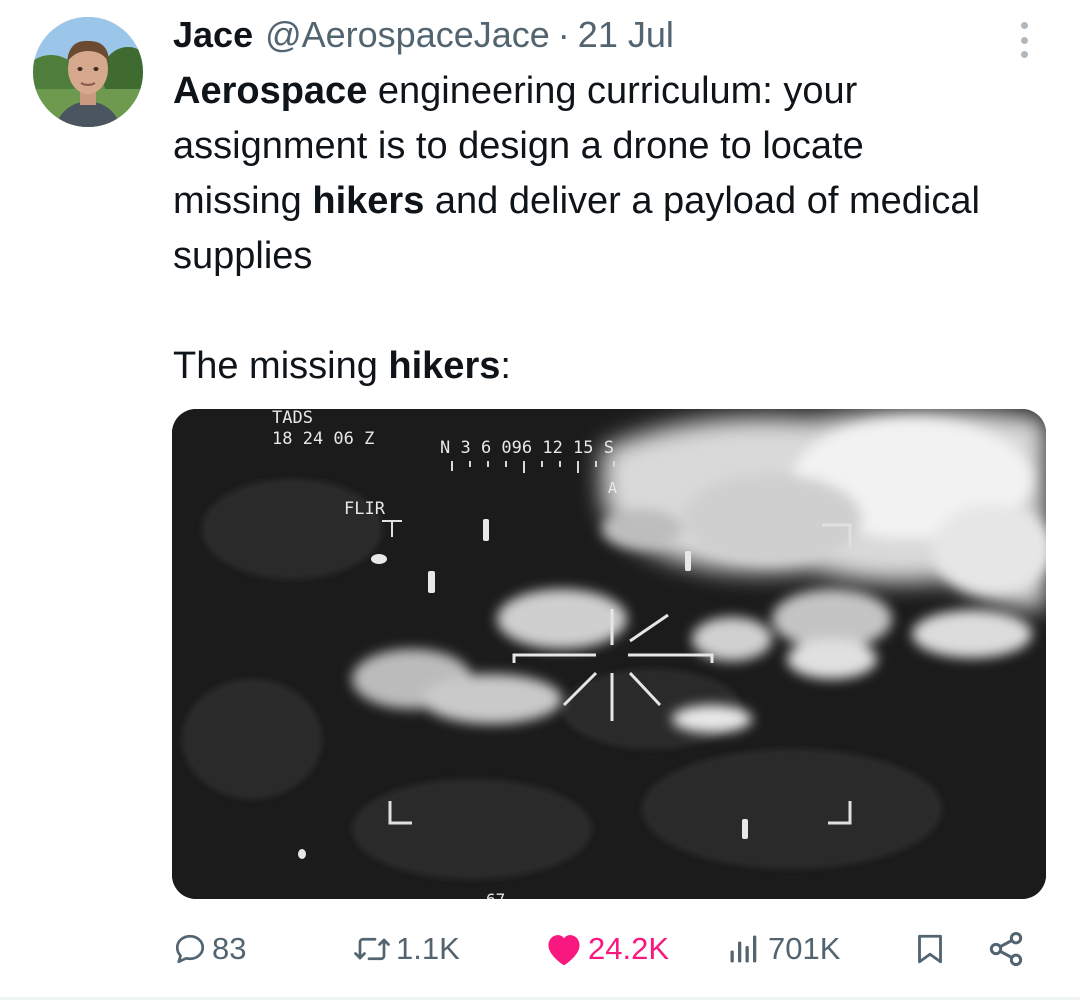 This screenshot has height=1000, width=1080. I want to click on reply-button: 83, so click(209, 949).